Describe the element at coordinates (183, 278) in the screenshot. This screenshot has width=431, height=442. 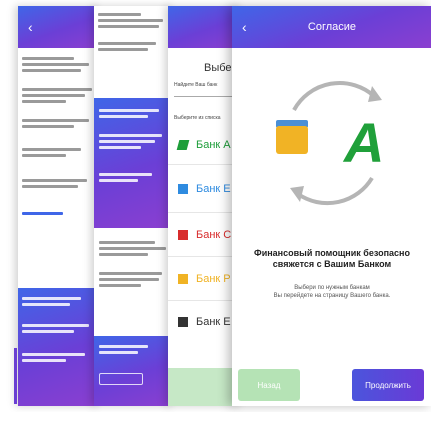
I see `bank-r-logo-icon` at that location.